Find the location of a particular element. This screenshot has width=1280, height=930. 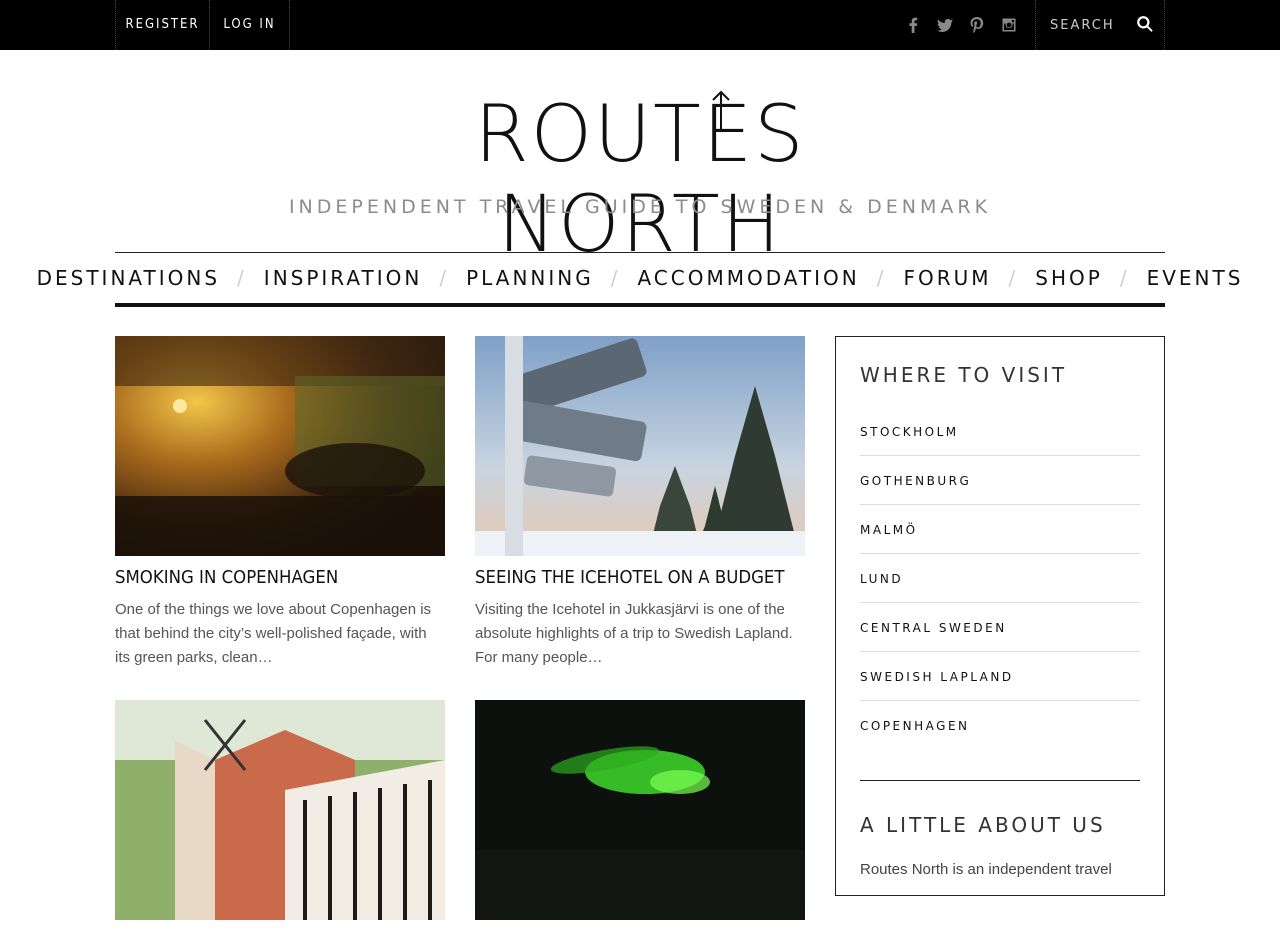

sidebar-about-text: Routes North is an independent travel is located at coordinates (986, 869).